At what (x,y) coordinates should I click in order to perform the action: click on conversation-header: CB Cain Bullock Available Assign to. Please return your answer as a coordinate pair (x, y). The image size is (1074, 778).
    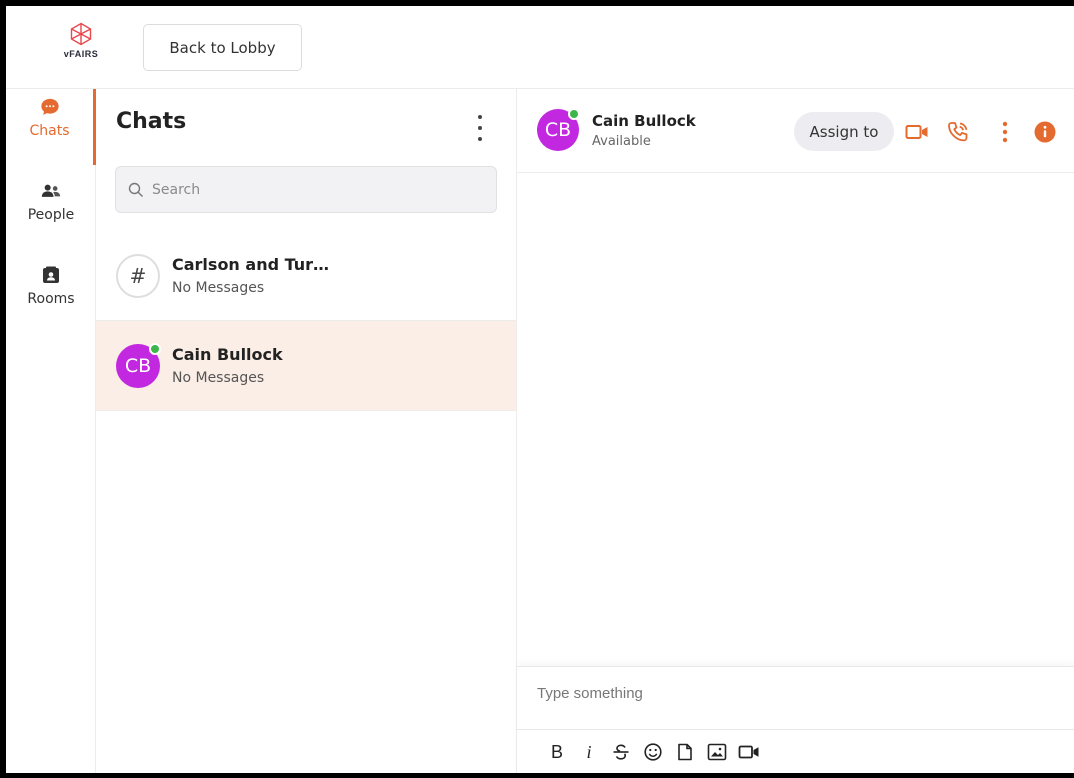
    Looking at the image, I should click on (795, 131).